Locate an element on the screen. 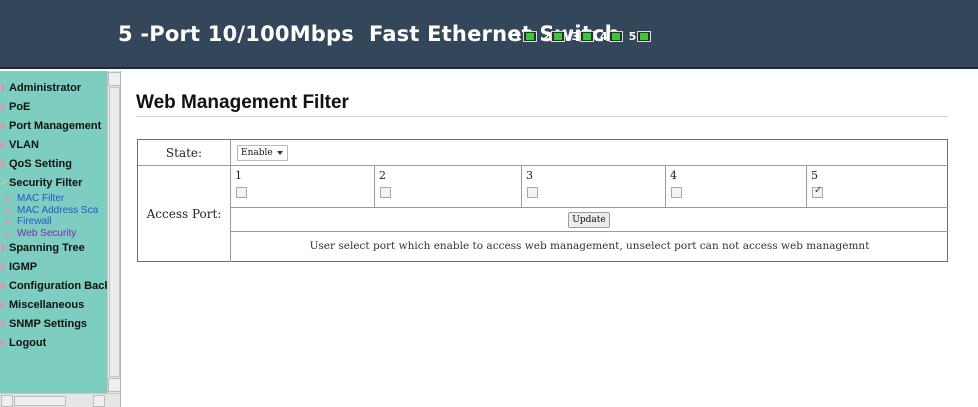 This screenshot has width=978, height=407. sidebar-item-label: PoE is located at coordinates (20, 107).